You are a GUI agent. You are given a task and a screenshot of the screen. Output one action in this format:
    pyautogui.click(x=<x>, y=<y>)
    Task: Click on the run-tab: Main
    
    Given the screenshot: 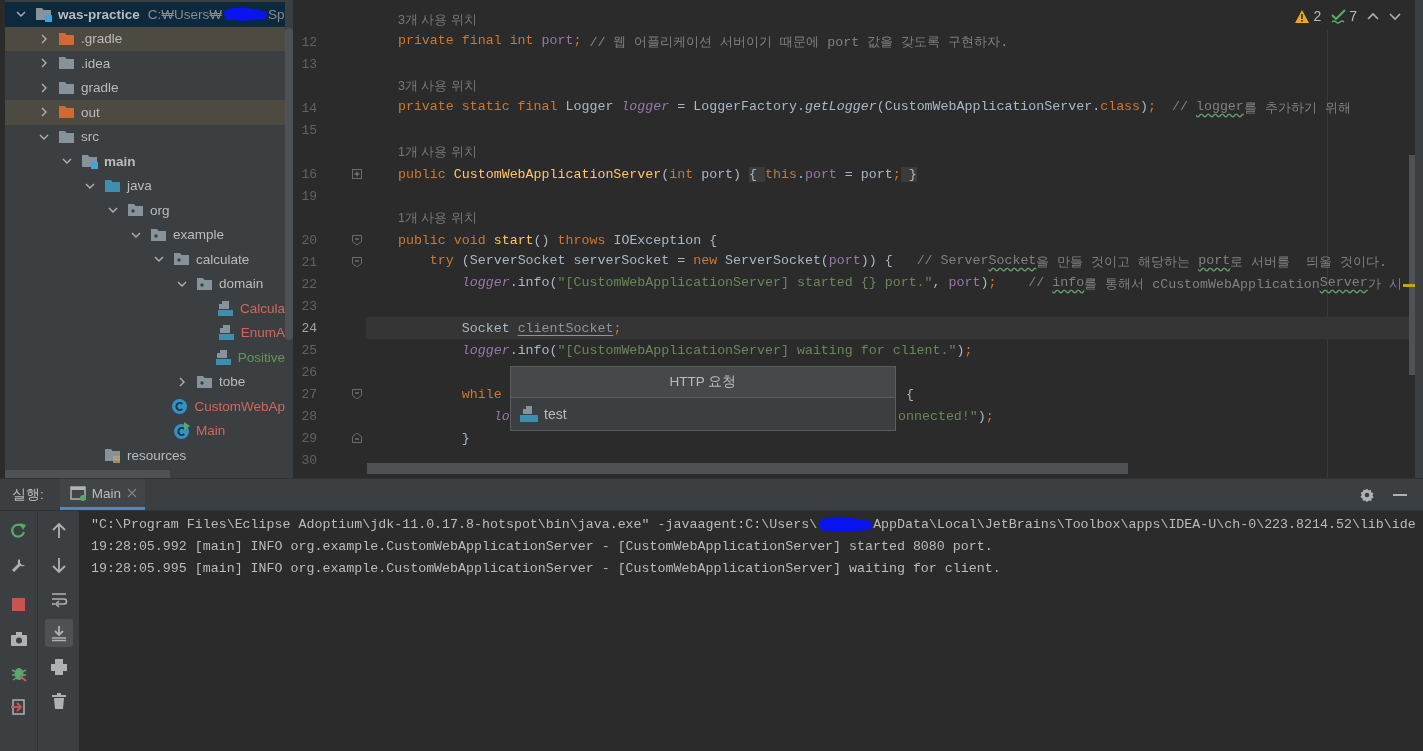 What is the action you would take?
    pyautogui.click(x=102, y=494)
    